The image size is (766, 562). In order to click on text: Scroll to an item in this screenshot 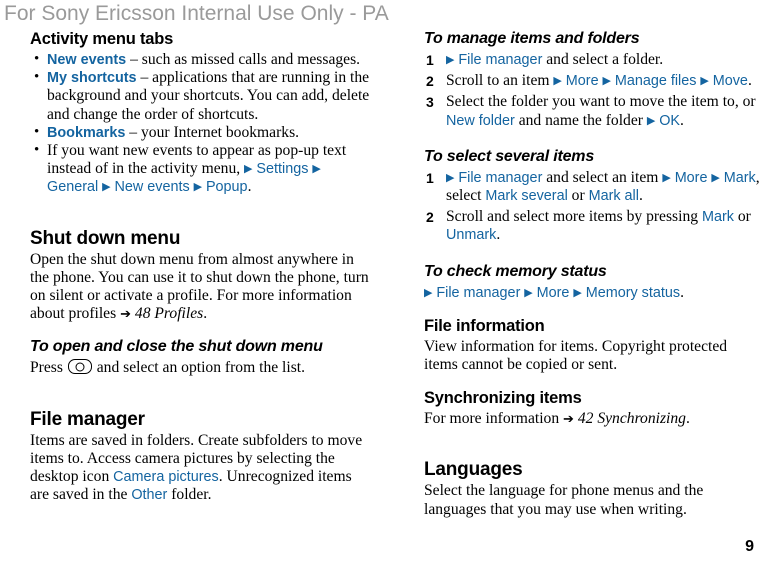, I will do `click(500, 81)`.